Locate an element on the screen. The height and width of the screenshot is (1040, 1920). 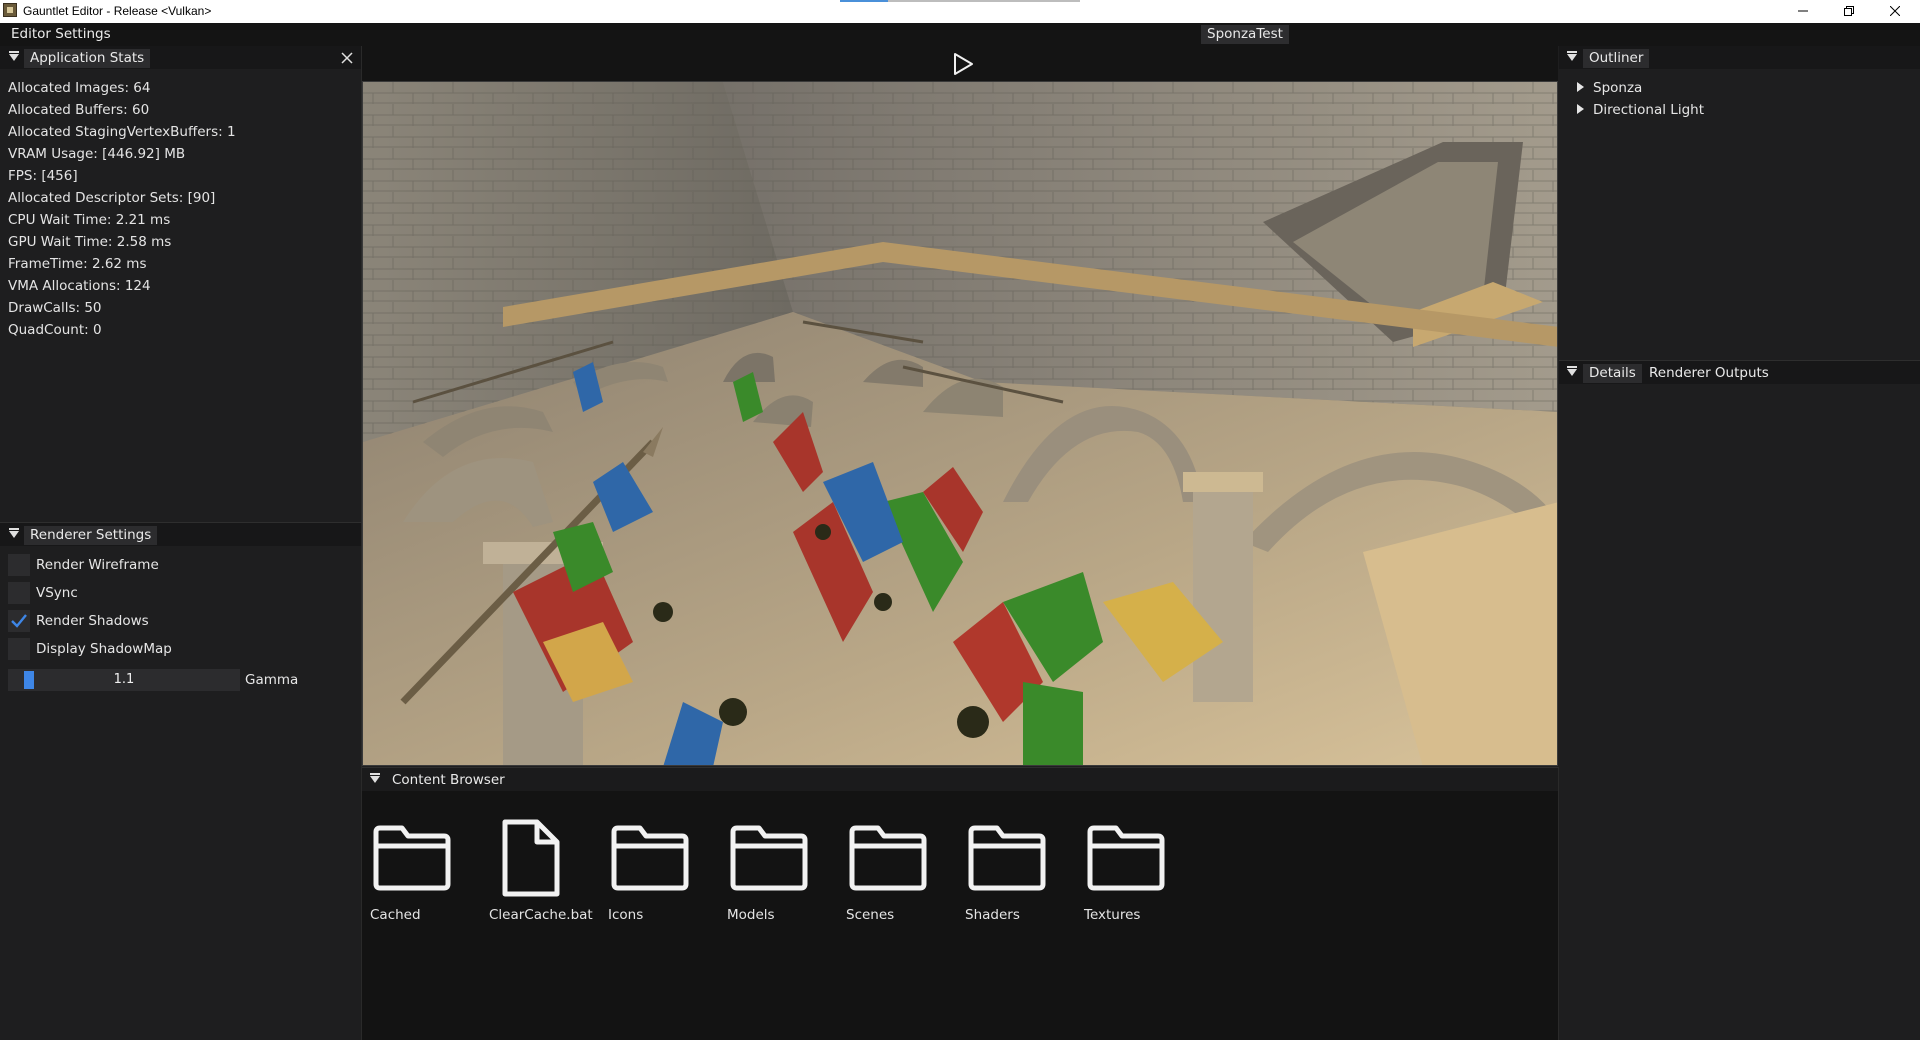
stat-line: GPU Wait Time: 2.58 ms is located at coordinates (90, 242).